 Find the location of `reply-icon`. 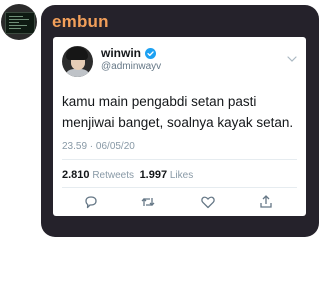

reply-icon is located at coordinates (91, 202).